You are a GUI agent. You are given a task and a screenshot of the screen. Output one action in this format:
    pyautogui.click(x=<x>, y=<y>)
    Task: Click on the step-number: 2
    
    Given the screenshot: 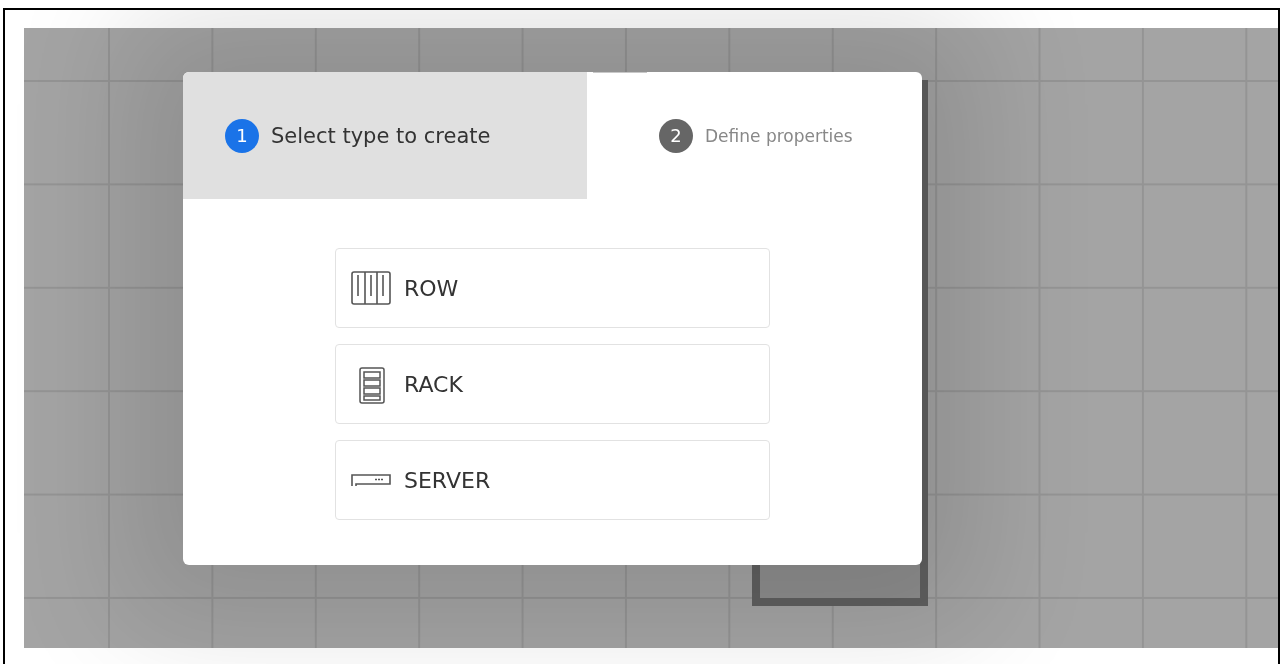 What is the action you would take?
    pyautogui.click(x=676, y=135)
    